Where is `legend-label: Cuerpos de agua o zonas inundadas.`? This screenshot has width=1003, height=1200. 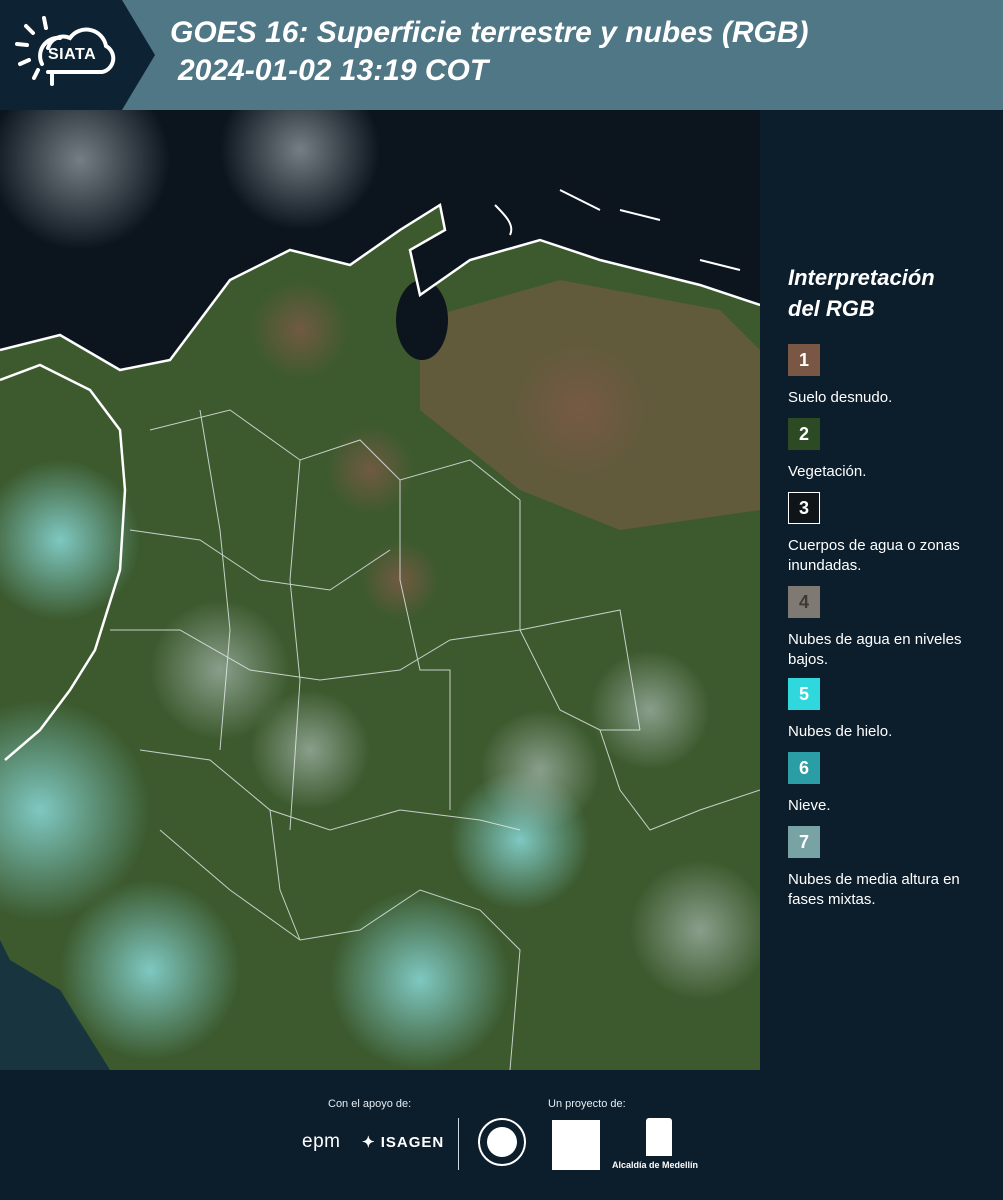 legend-label: Cuerpos de agua o zonas inundadas. is located at coordinates (874, 555).